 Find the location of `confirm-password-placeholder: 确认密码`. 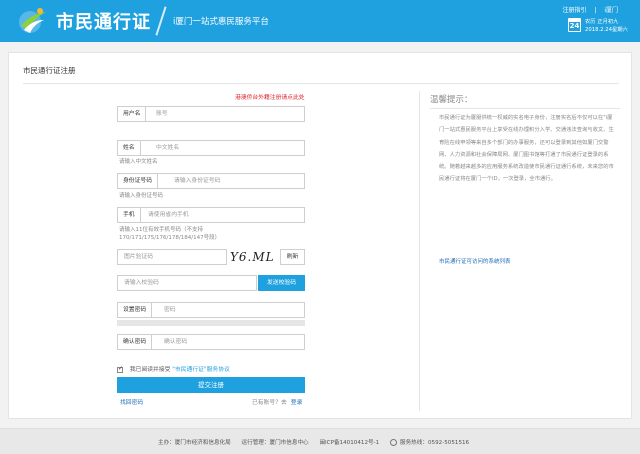

confirm-password-placeholder: 确认密码 is located at coordinates (176, 342).